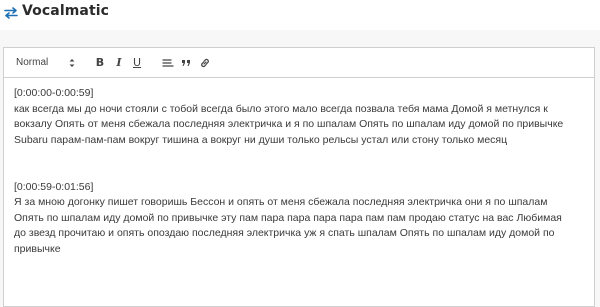 Image resolution: width=600 pixels, height=307 pixels. Describe the element at coordinates (54, 93) in the screenshot. I see `timestamp: [0:00:00-0:00:59]` at that location.